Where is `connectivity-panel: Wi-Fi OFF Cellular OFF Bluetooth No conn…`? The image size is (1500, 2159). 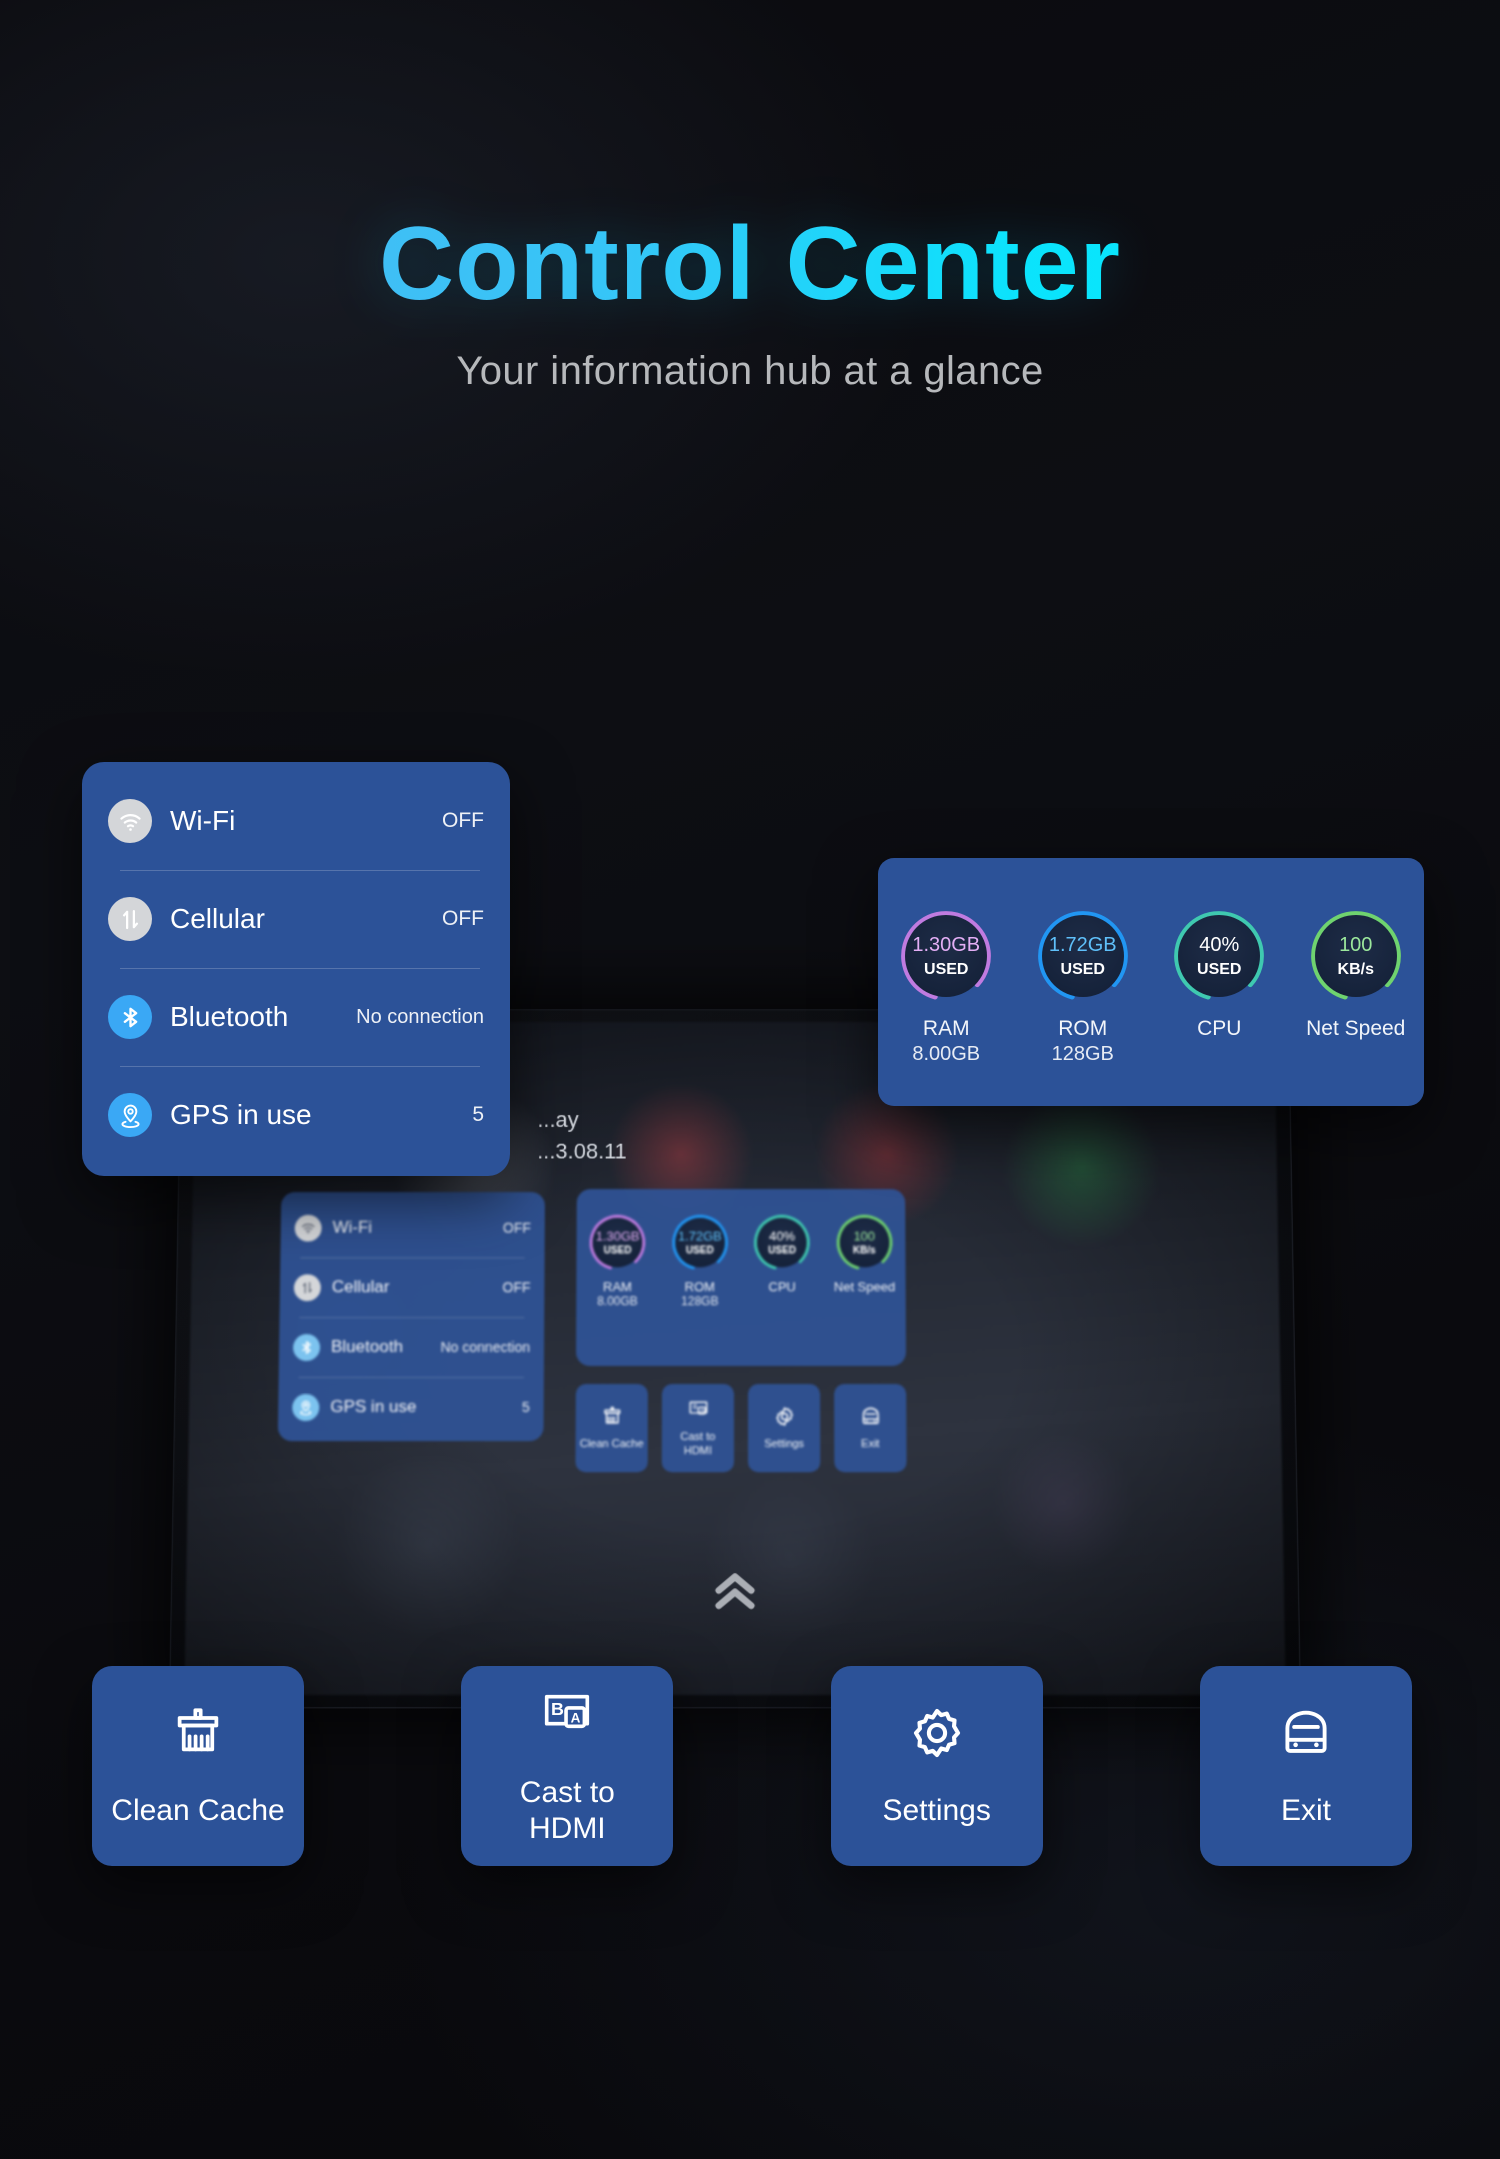 connectivity-panel: Wi-Fi OFF Cellular OFF Bluetooth No conn… is located at coordinates (296, 969).